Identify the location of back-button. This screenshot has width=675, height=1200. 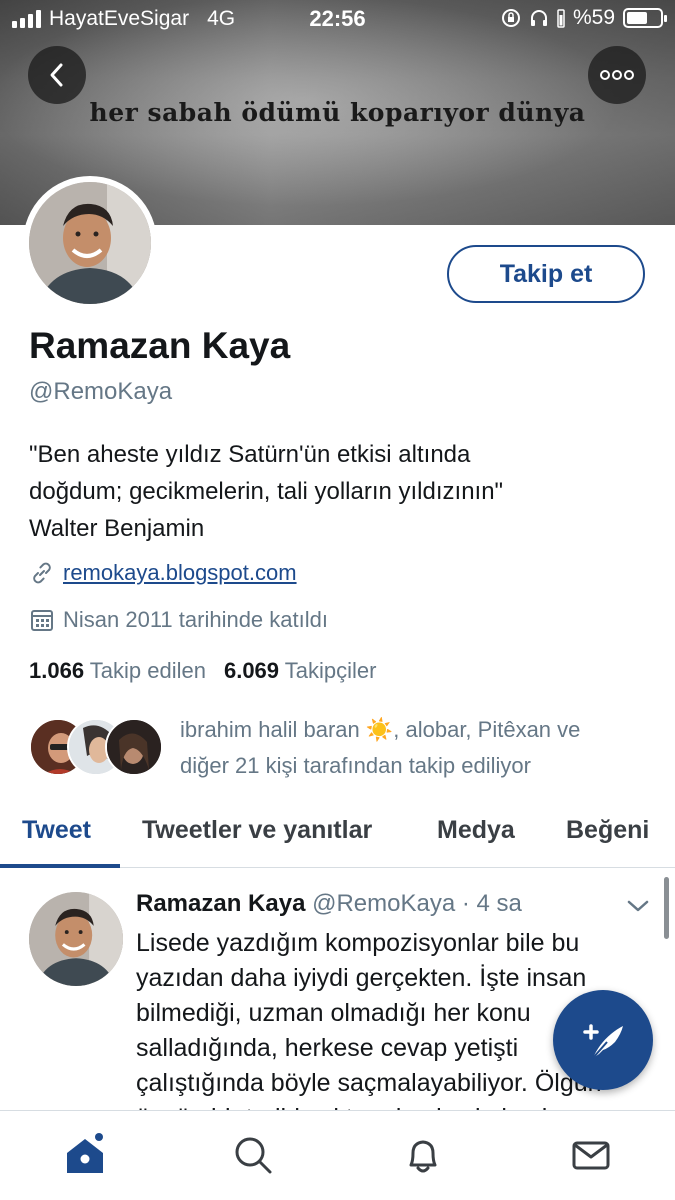
(57, 75).